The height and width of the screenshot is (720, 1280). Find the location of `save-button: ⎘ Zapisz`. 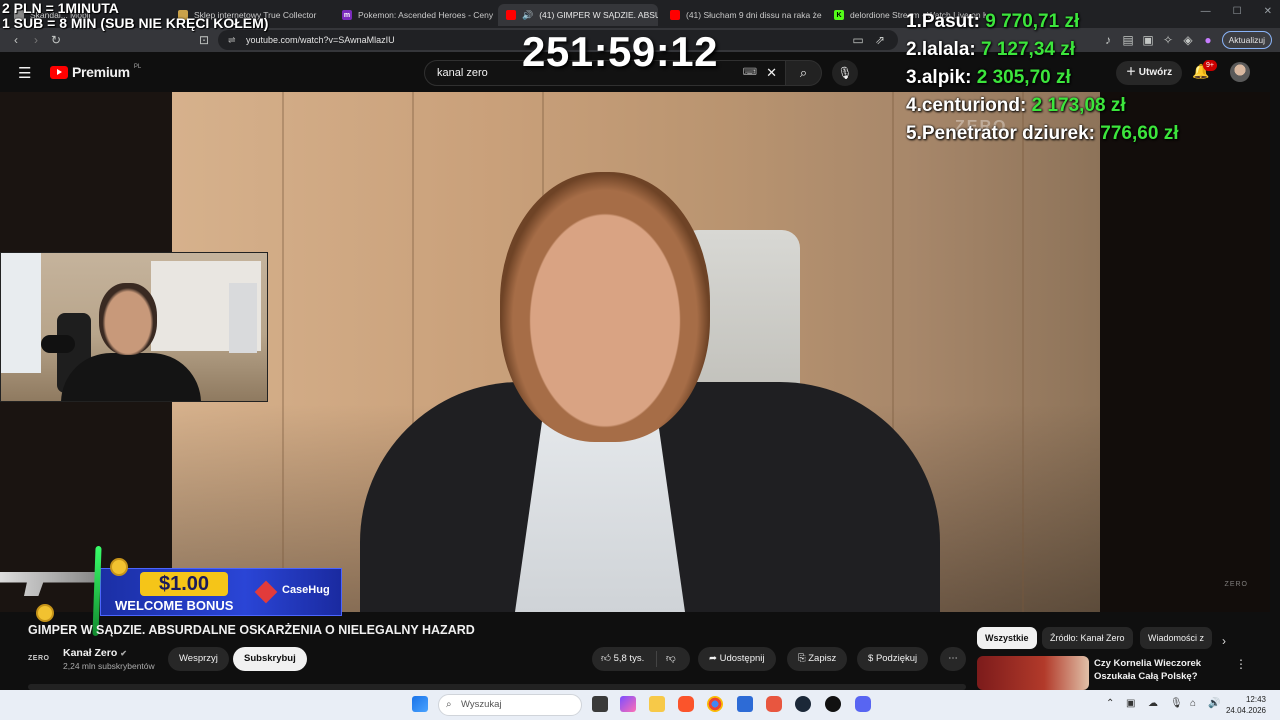

save-button: ⎘ Zapisz is located at coordinates (817, 659).